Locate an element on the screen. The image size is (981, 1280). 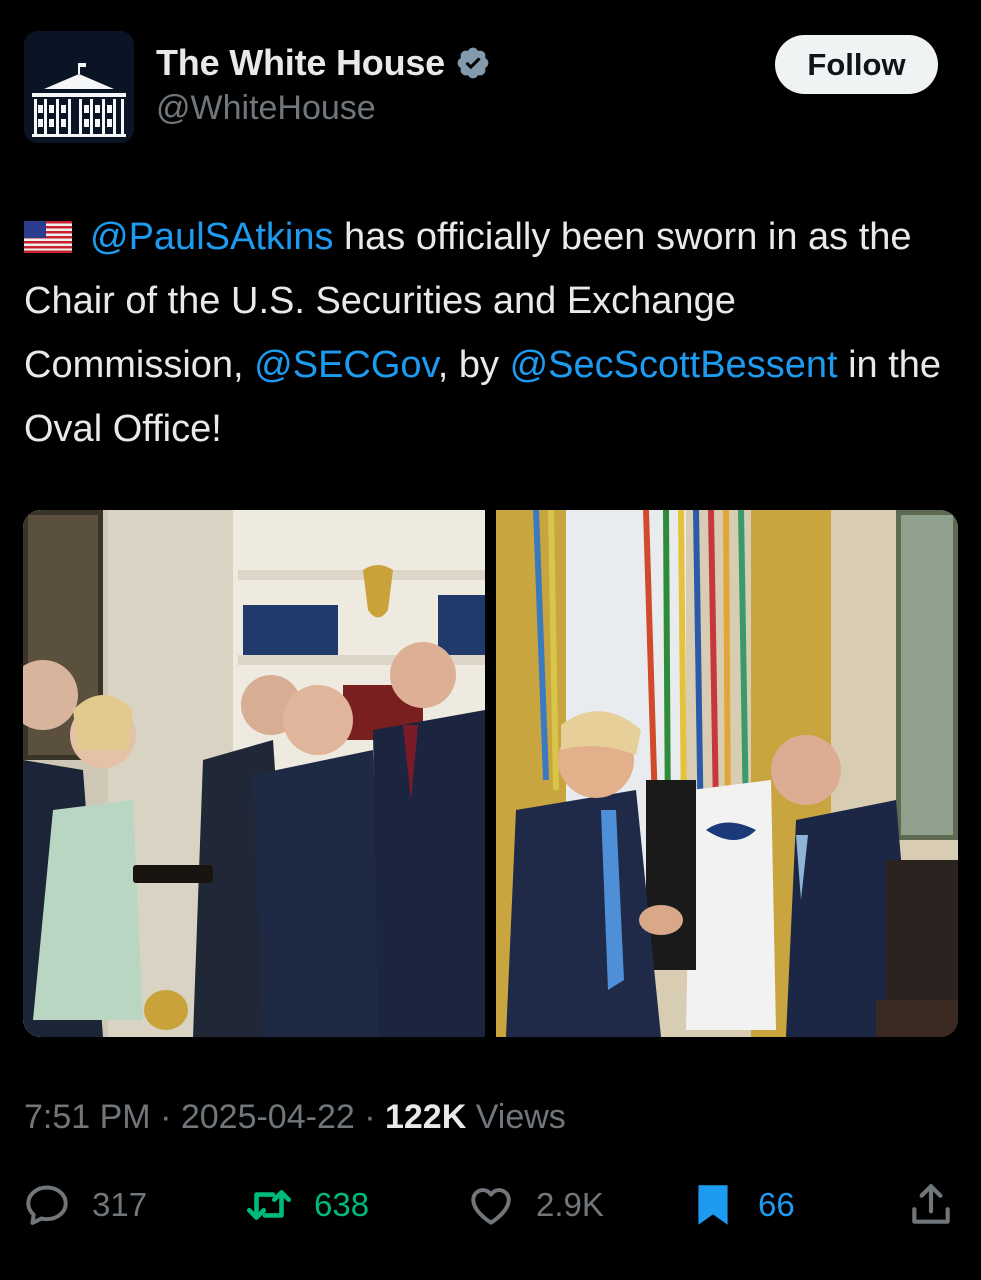
heart-icon is located at coordinates (491, 1206).